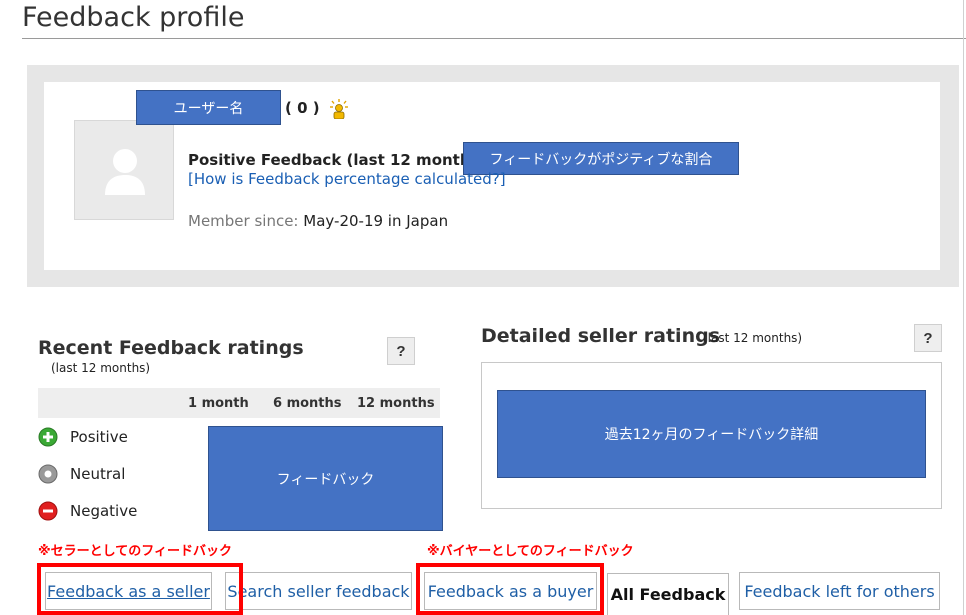 The image size is (966, 615). What do you see at coordinates (104, 511) in the screenshot?
I see `negative-label: Negative` at bounding box center [104, 511].